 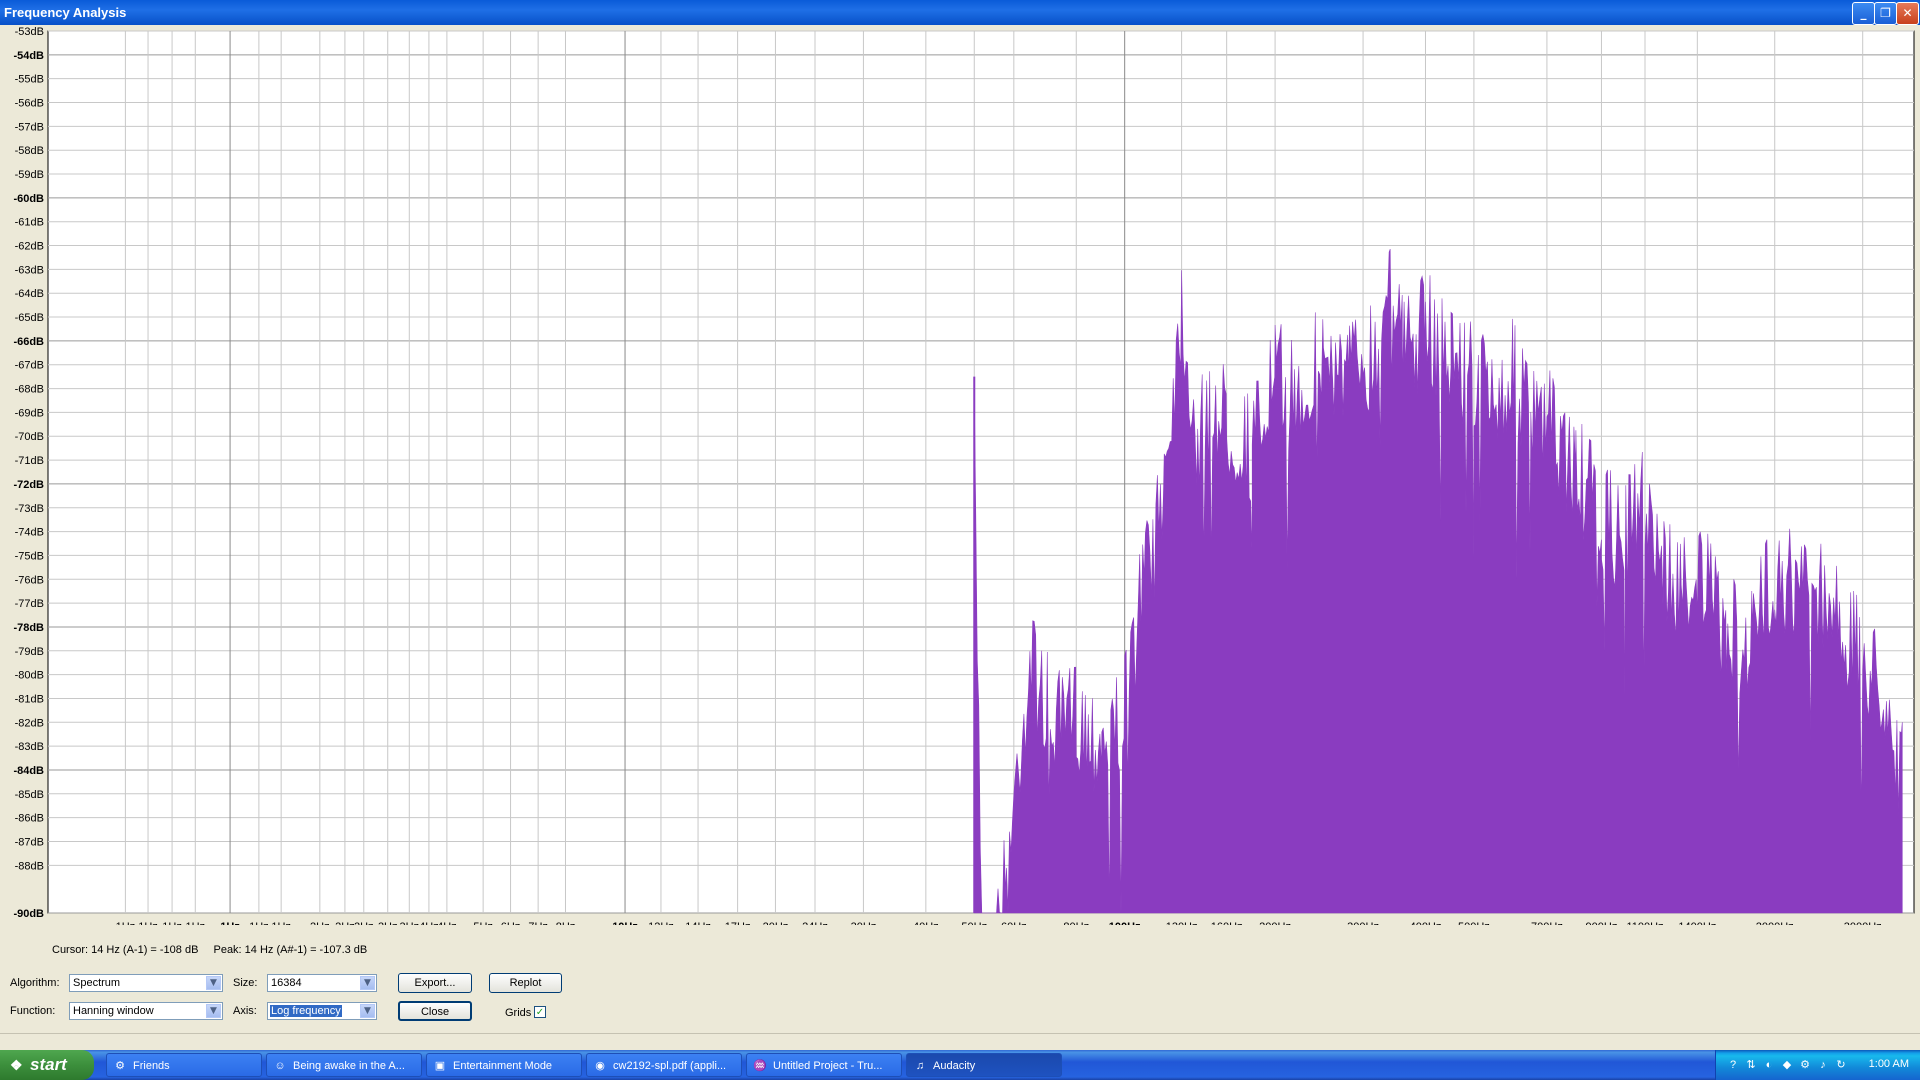 What do you see at coordinates (920, 1066) in the screenshot?
I see `audacity-icon: ♫` at bounding box center [920, 1066].